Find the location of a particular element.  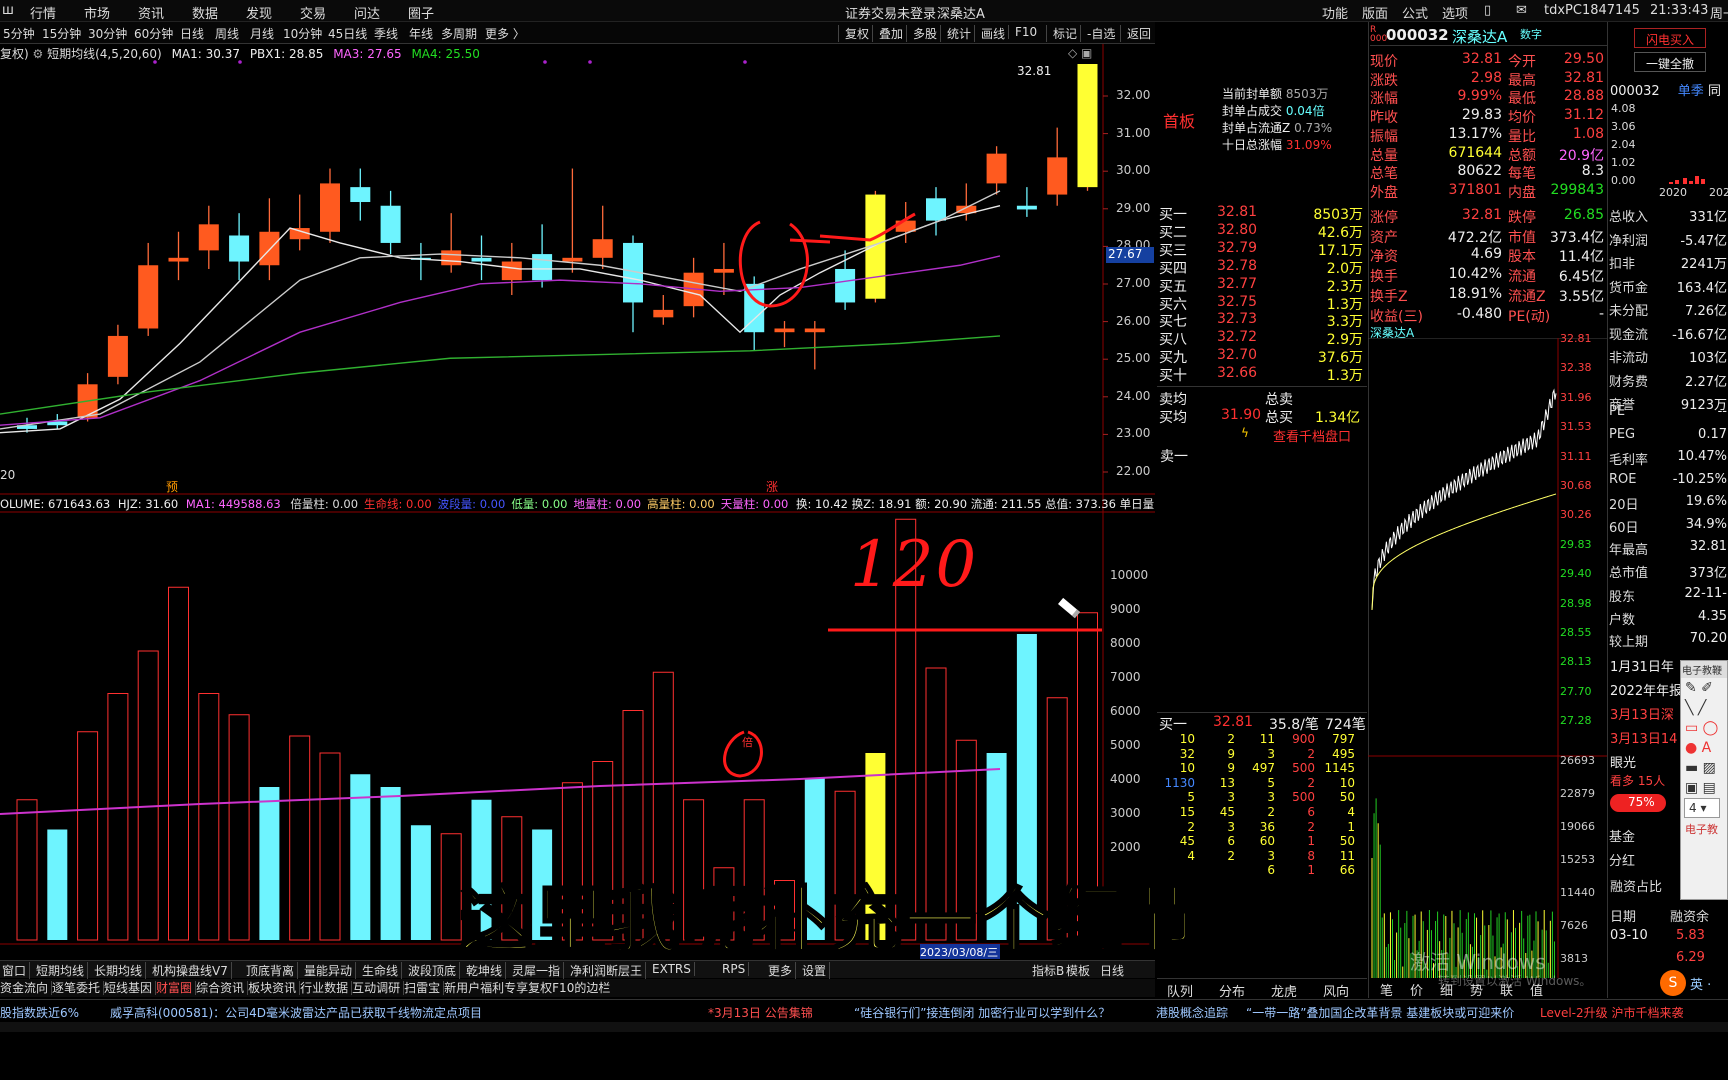

eraser-icon: ✎ ✐ is located at coordinates (1704, 688).